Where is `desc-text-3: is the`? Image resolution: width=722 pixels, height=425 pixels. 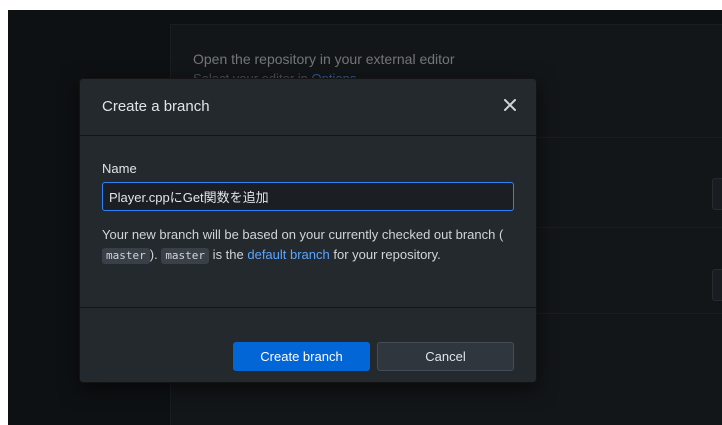 desc-text-3: is the is located at coordinates (228, 254).